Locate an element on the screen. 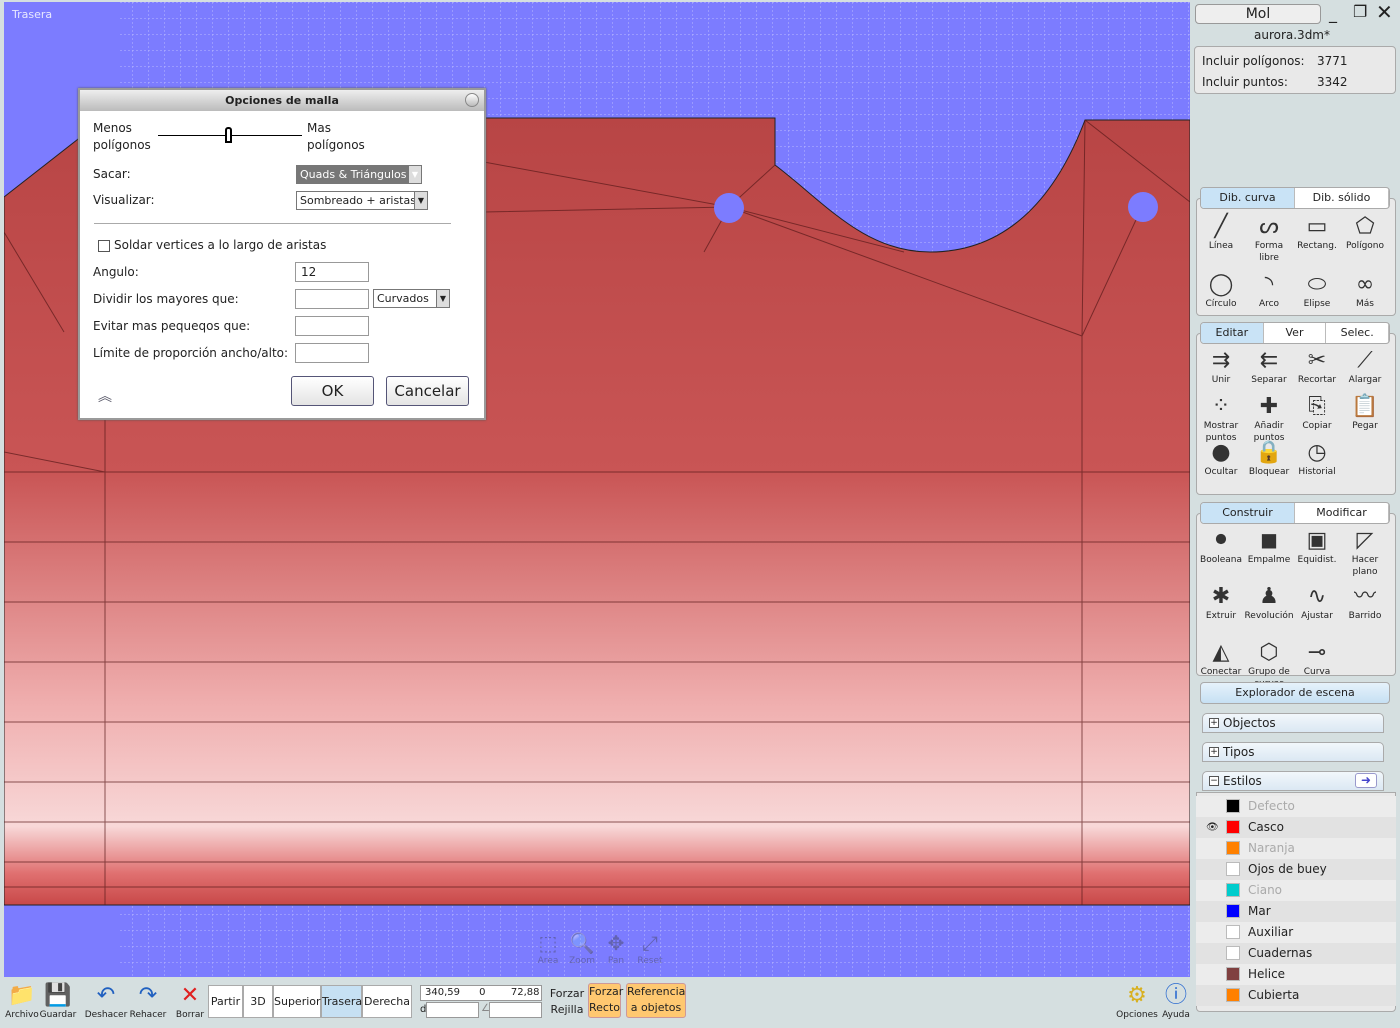 The height and width of the screenshot is (1028, 1400). slider-thumb is located at coordinates (228, 135).